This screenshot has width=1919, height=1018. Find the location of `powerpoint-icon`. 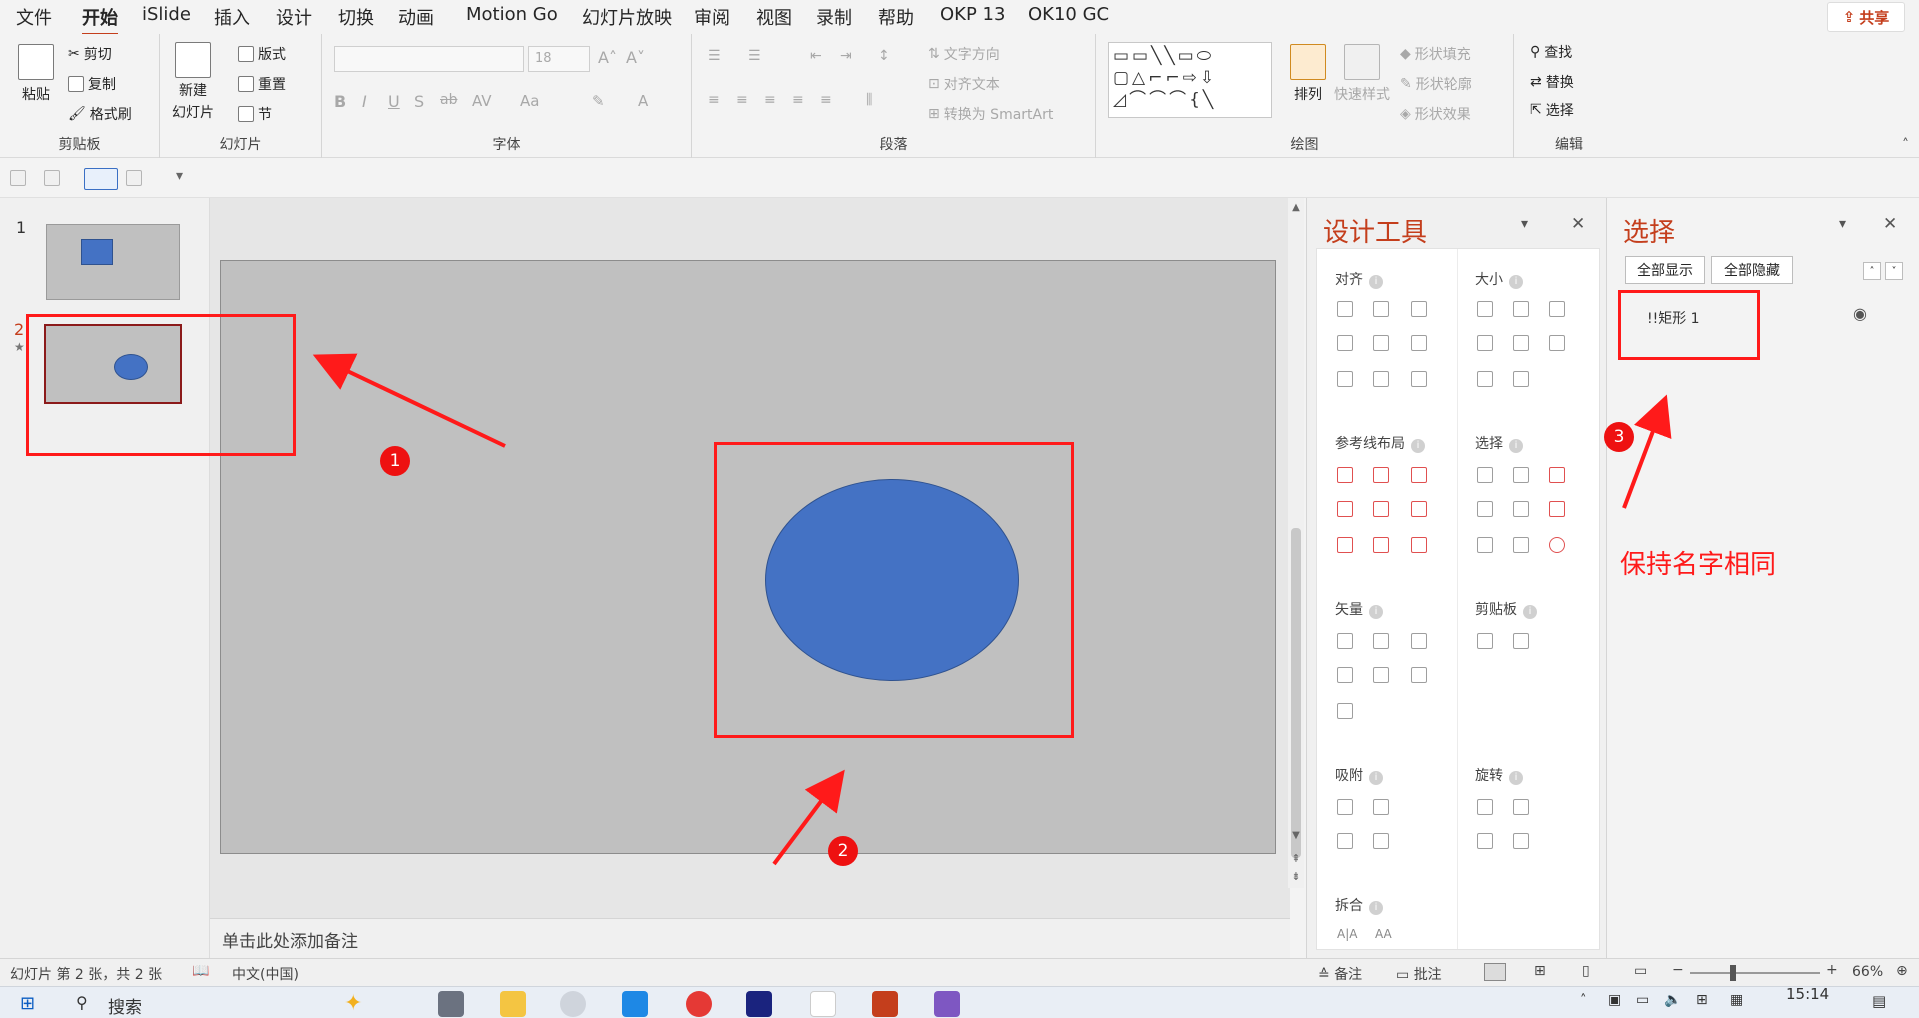

powerpoint-icon is located at coordinates (885, 1004).